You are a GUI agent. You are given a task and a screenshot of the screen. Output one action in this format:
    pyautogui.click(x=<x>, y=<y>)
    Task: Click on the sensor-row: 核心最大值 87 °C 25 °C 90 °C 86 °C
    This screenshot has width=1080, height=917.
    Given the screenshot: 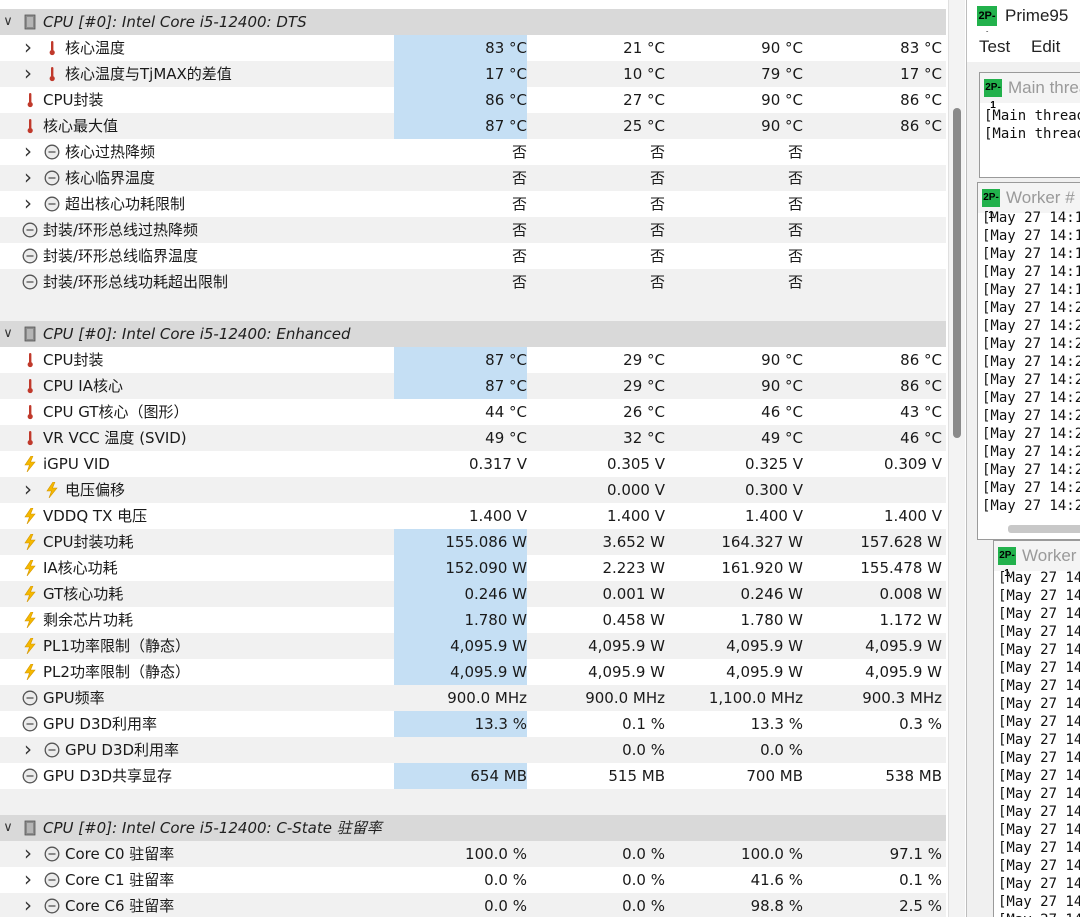 What is the action you would take?
    pyautogui.click(x=473, y=126)
    